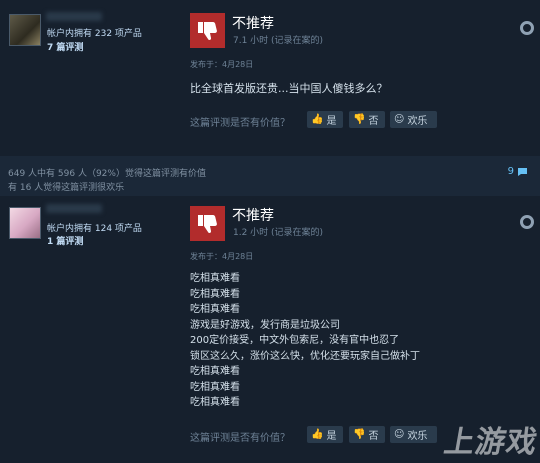  I want to click on review-count: 1 篇评测, so click(65, 240).